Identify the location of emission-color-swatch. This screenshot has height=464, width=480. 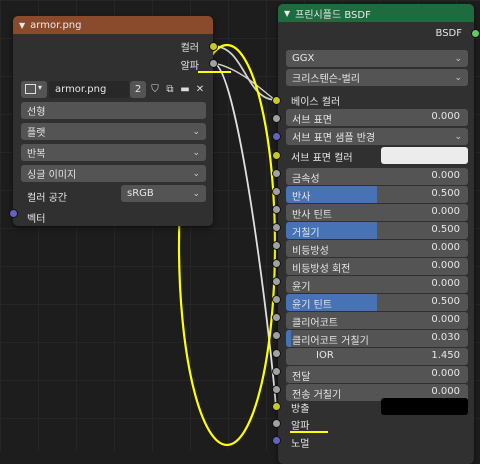
(424, 406).